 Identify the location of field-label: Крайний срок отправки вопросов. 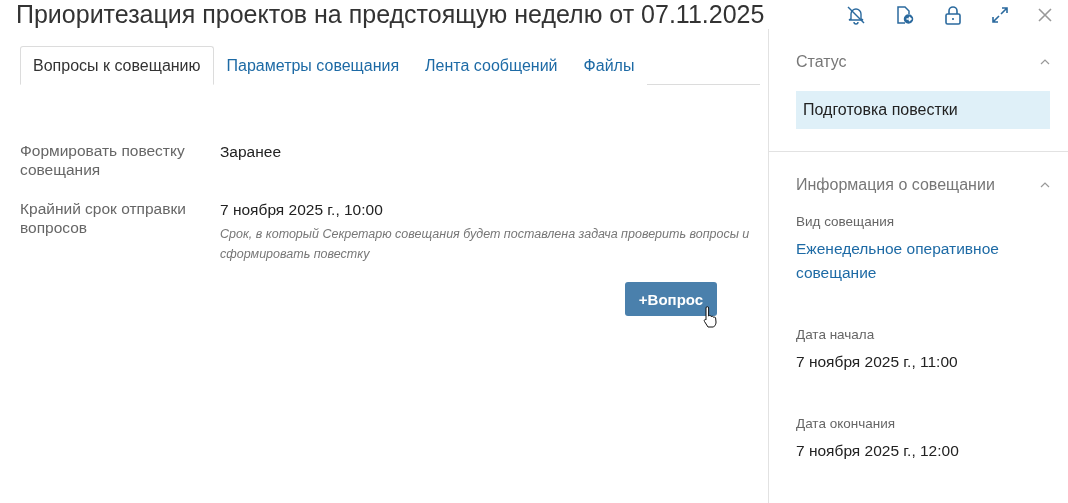
(103, 218).